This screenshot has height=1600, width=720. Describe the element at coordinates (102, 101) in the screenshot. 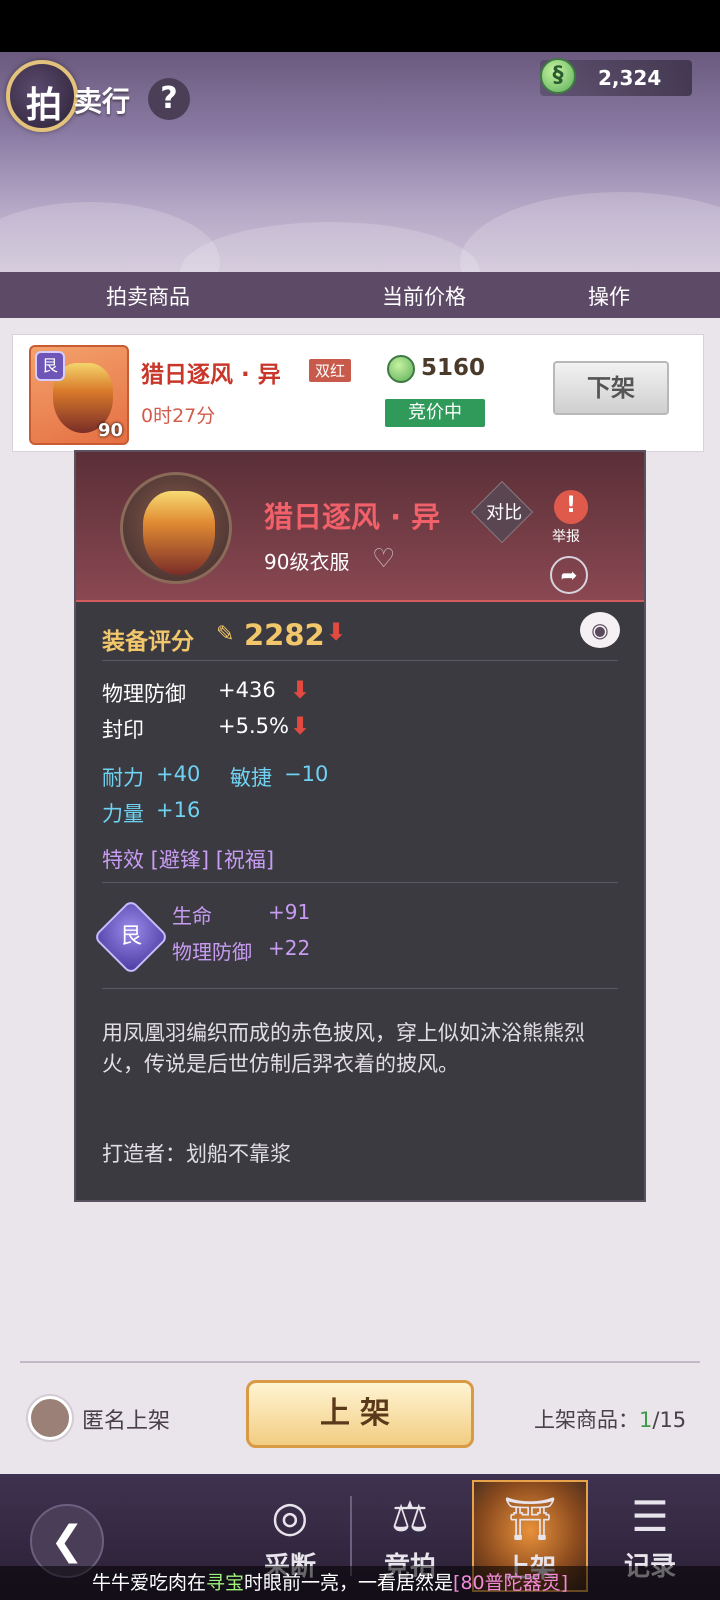

I see `page-title: 卖行` at that location.